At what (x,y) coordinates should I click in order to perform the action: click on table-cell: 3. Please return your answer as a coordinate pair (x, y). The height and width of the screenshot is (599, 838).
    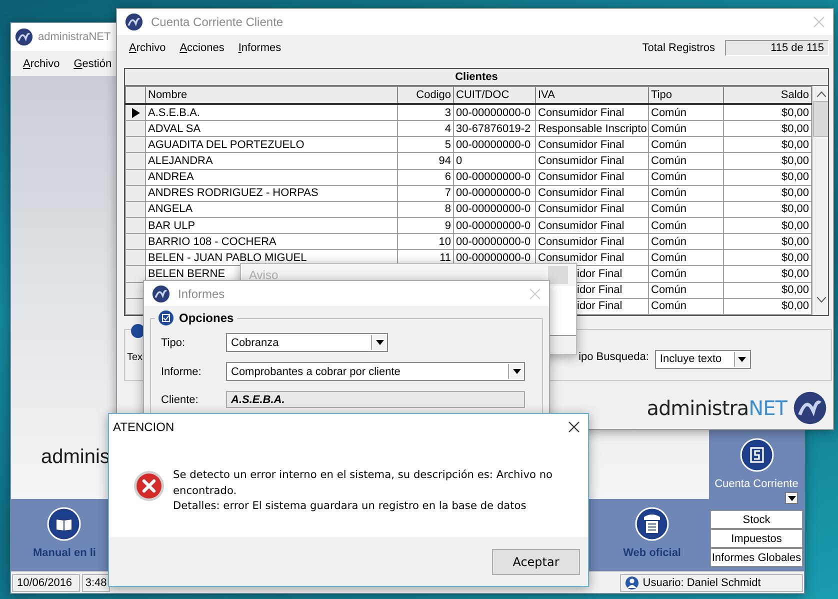
    Looking at the image, I should click on (426, 112).